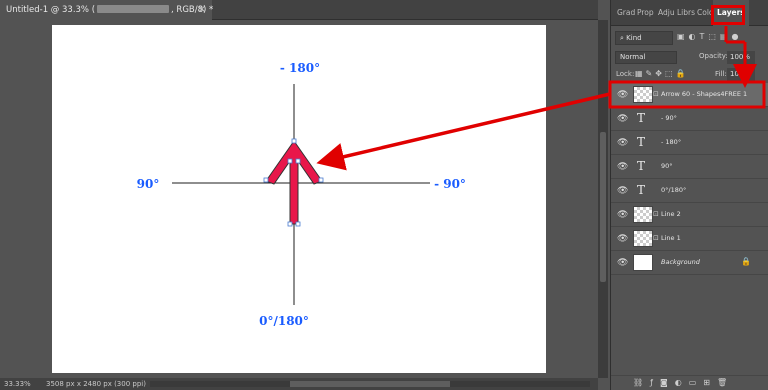 The image size is (768, 390). What do you see at coordinates (51, 10) in the screenshot?
I see `document-tab-title-prefix: Untitled-1 @ 33.3% (` at bounding box center [51, 10].